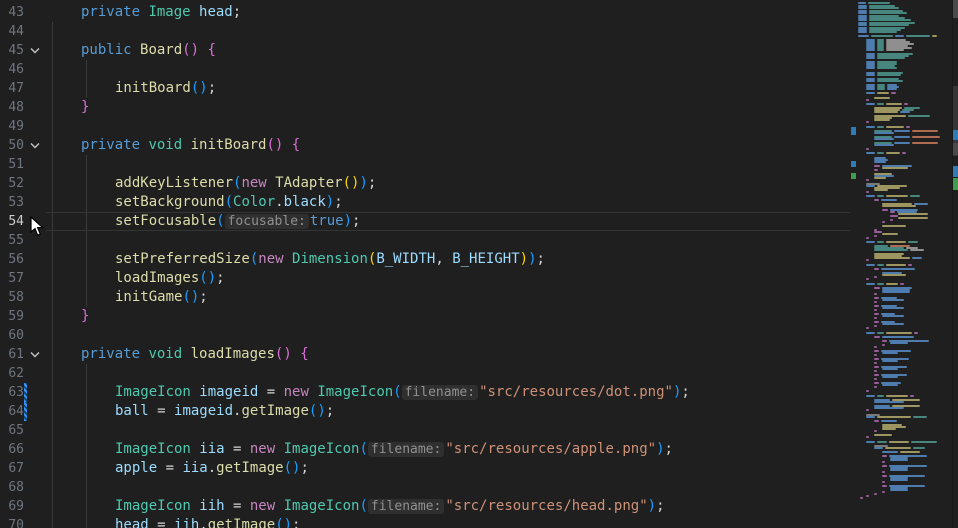  What do you see at coordinates (161, 12) in the screenshot?
I see `code-text: private Image head;` at bounding box center [161, 12].